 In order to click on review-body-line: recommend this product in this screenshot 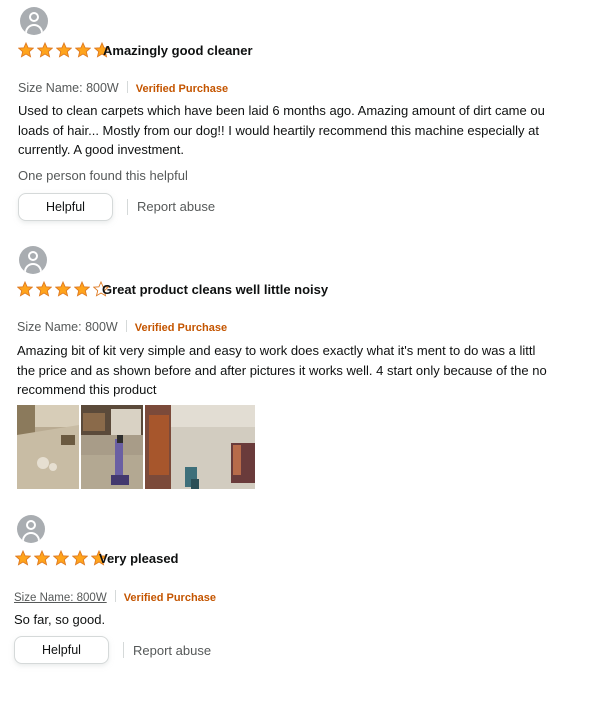, I will do `click(87, 389)`.